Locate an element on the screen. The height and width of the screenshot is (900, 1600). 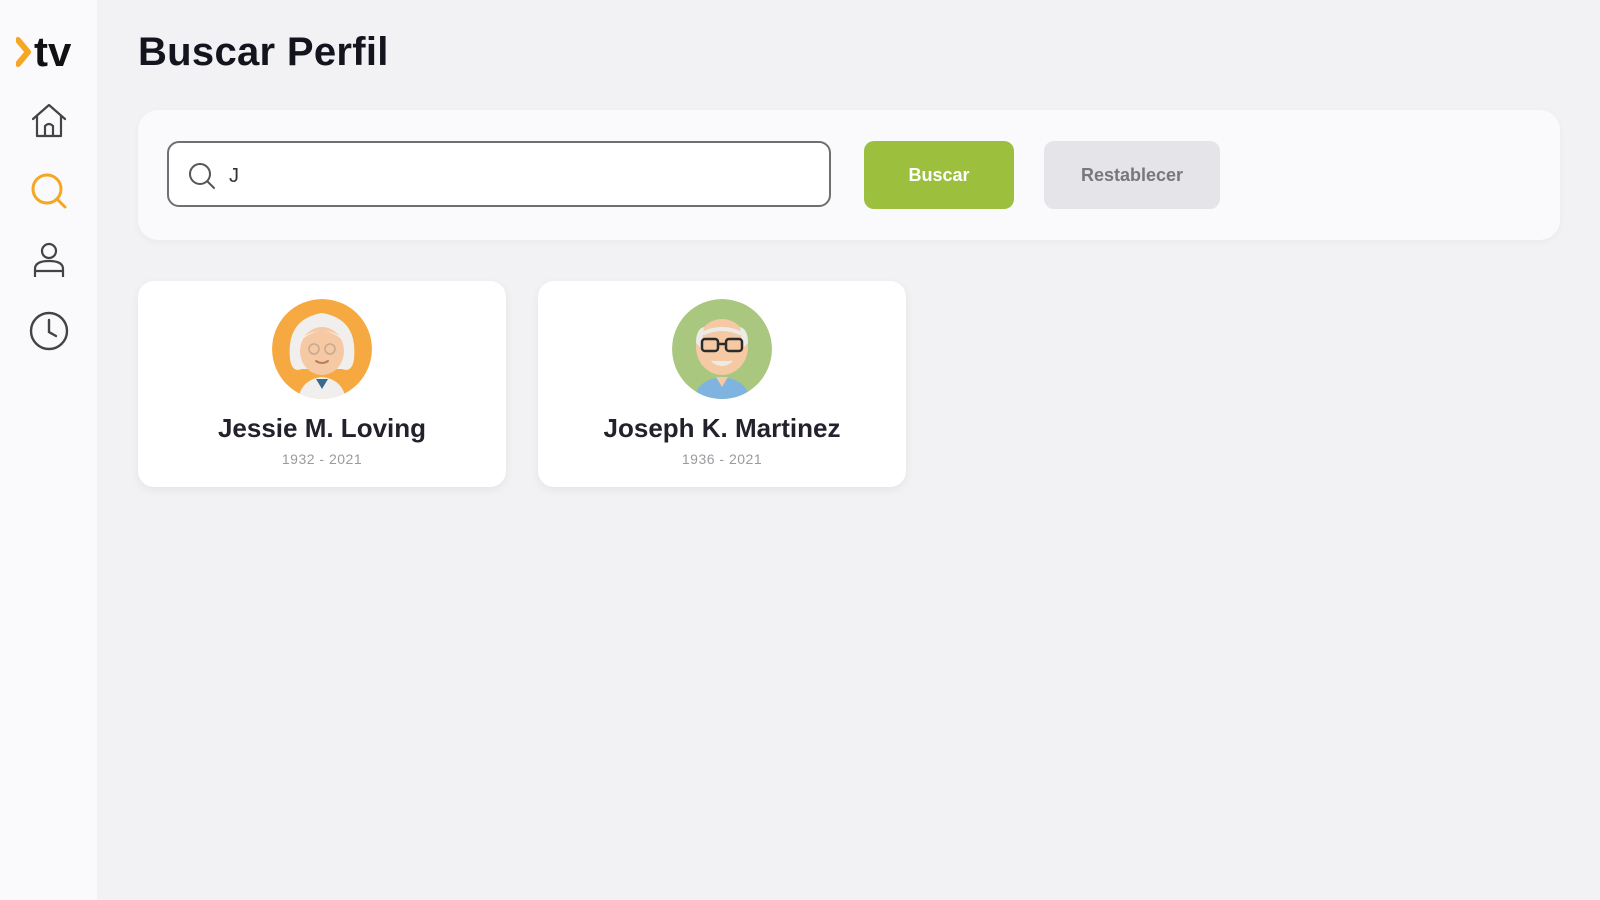
sidebar-item-history is located at coordinates (49, 331).